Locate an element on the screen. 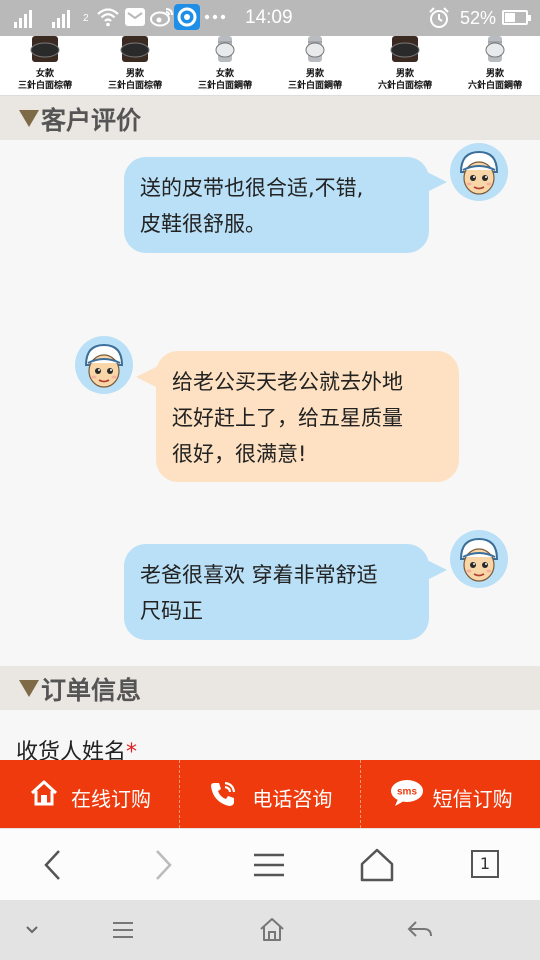  weibo-icon is located at coordinates (161, 17).